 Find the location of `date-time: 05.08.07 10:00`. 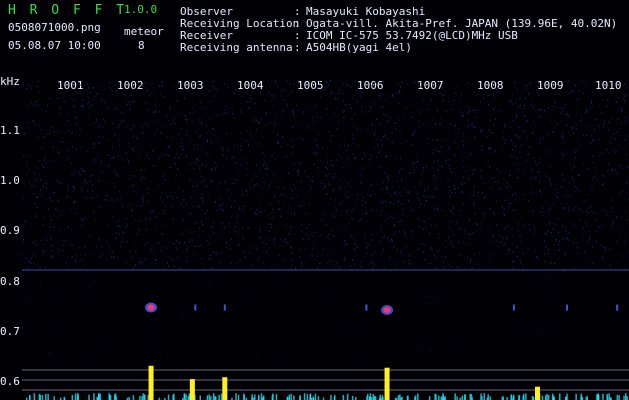

date-time: 05.08.07 10:00 is located at coordinates (54, 45).